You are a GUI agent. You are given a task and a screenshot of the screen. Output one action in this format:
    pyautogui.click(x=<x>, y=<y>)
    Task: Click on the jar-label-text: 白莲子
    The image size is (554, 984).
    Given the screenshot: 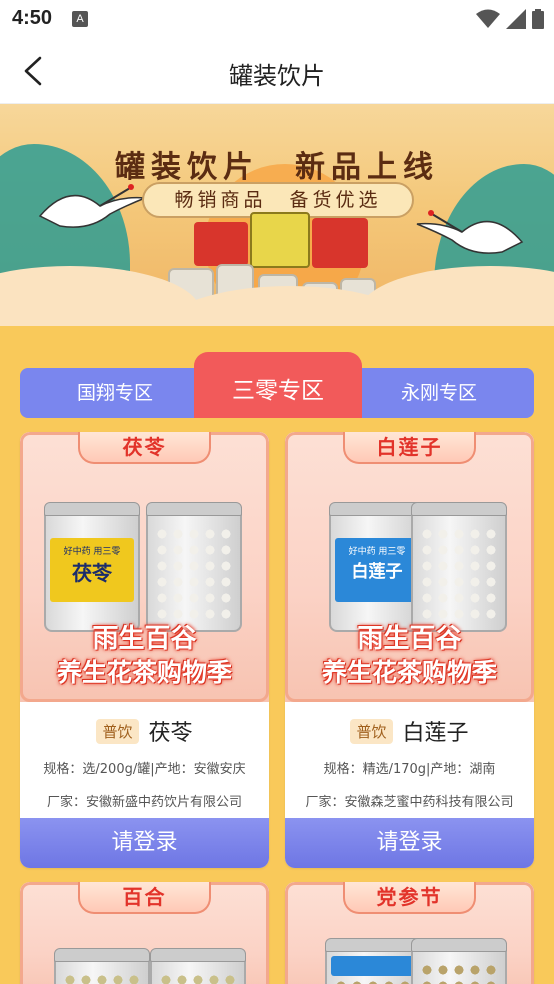 What is the action you would take?
    pyautogui.click(x=377, y=572)
    